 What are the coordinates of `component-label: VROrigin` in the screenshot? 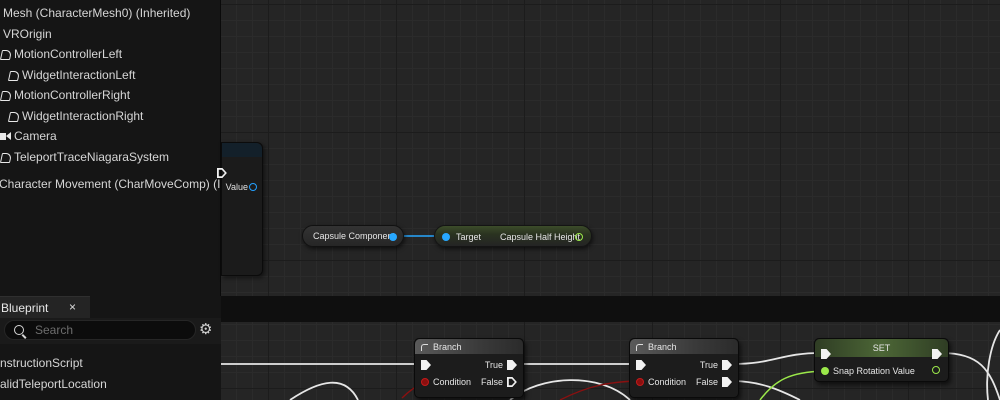 It's located at (27, 34).